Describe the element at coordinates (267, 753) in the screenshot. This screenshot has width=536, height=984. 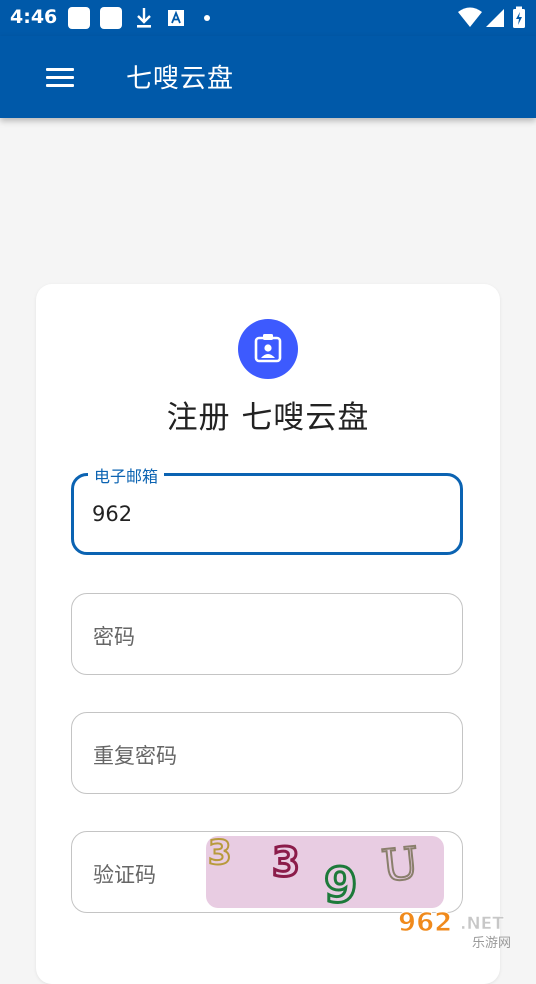
I see `confirm-password-field: 重复密码` at that location.